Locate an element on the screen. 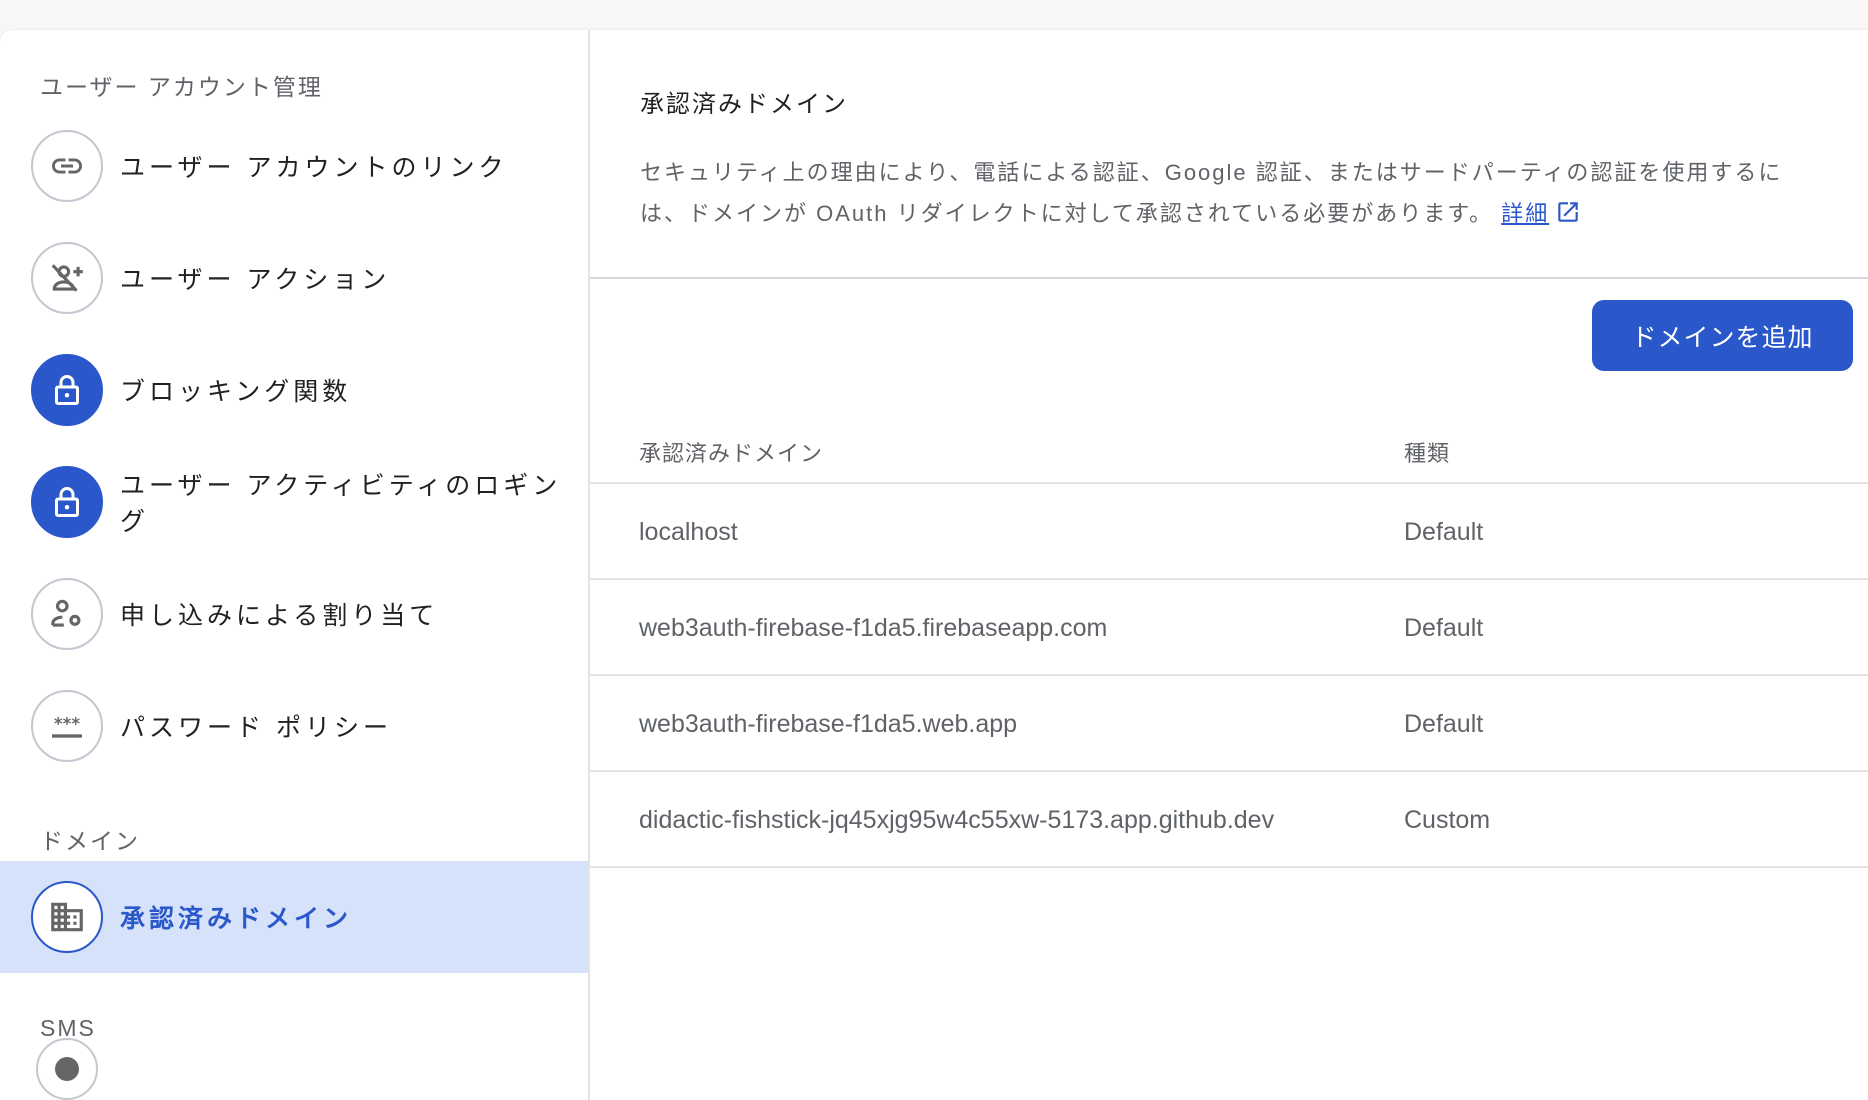  learn-more-link: 詳細 is located at coordinates (1525, 213).